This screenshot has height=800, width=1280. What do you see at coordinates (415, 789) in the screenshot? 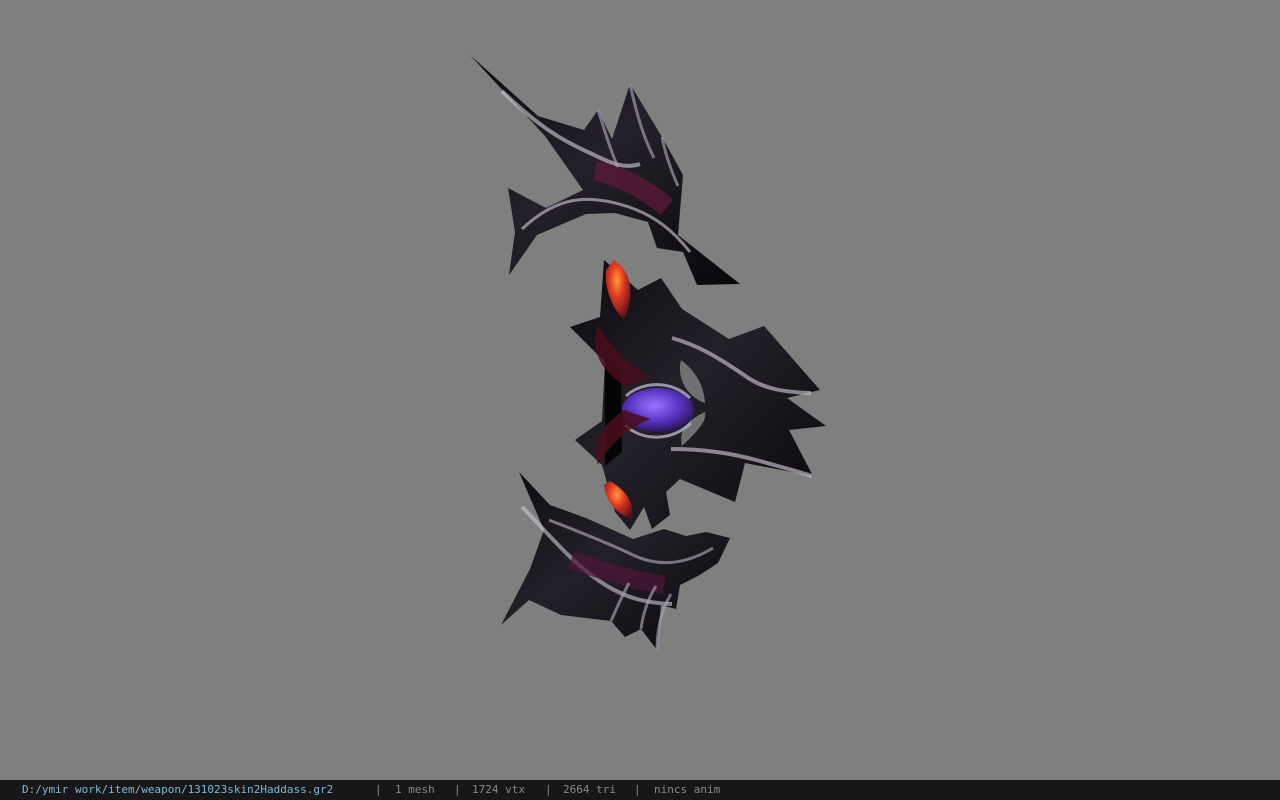
I see `mesh-count: 1 mesh` at bounding box center [415, 789].